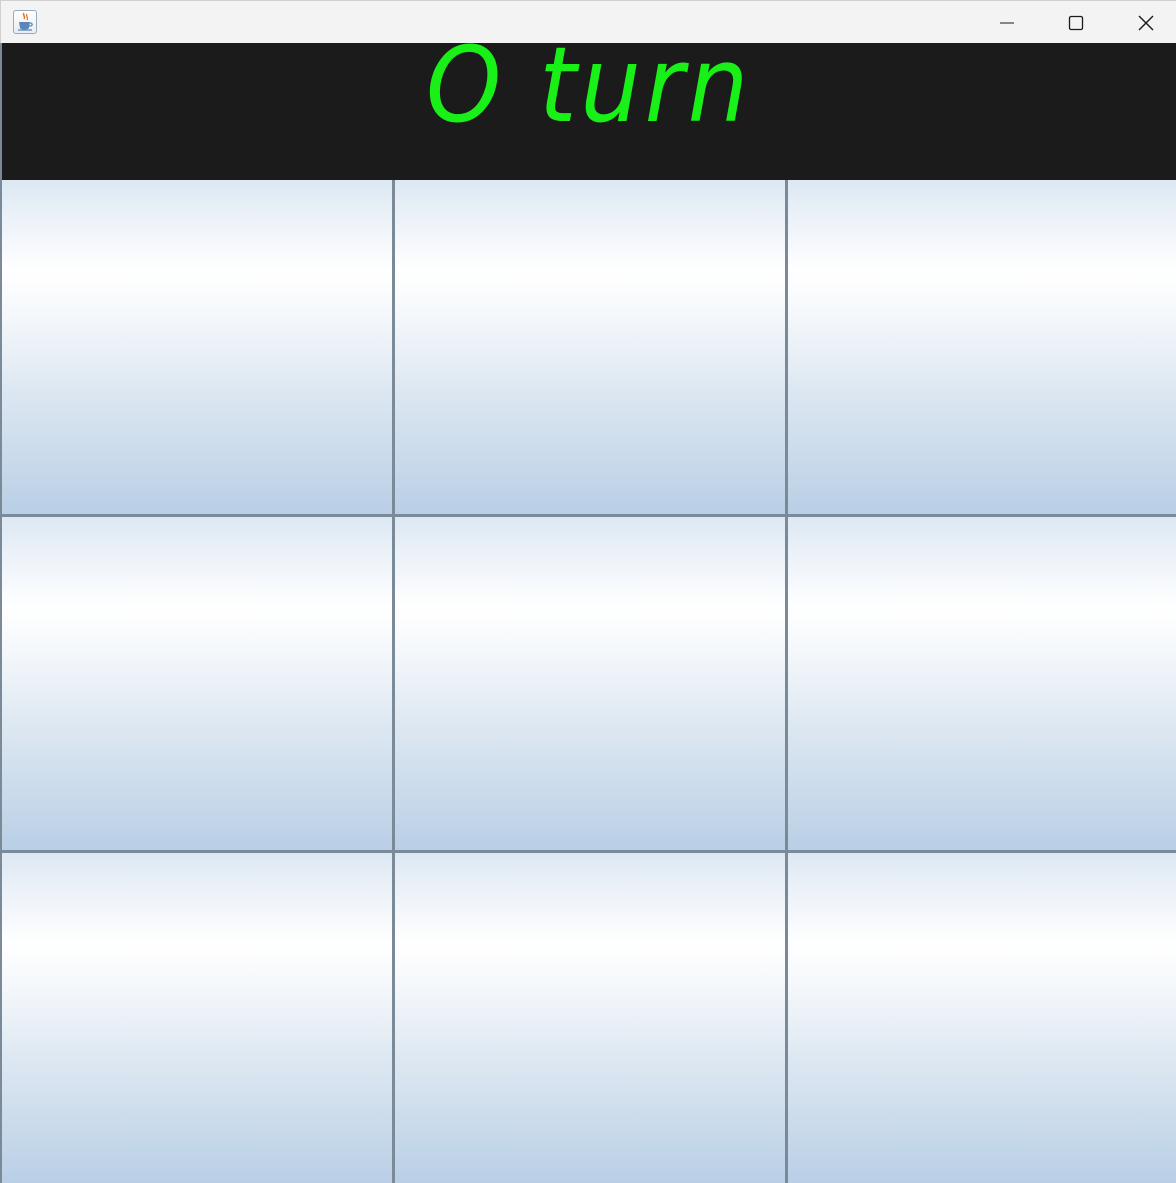 The image size is (1176, 1183). Describe the element at coordinates (25, 22) in the screenshot. I see `java-cup-icon` at that location.